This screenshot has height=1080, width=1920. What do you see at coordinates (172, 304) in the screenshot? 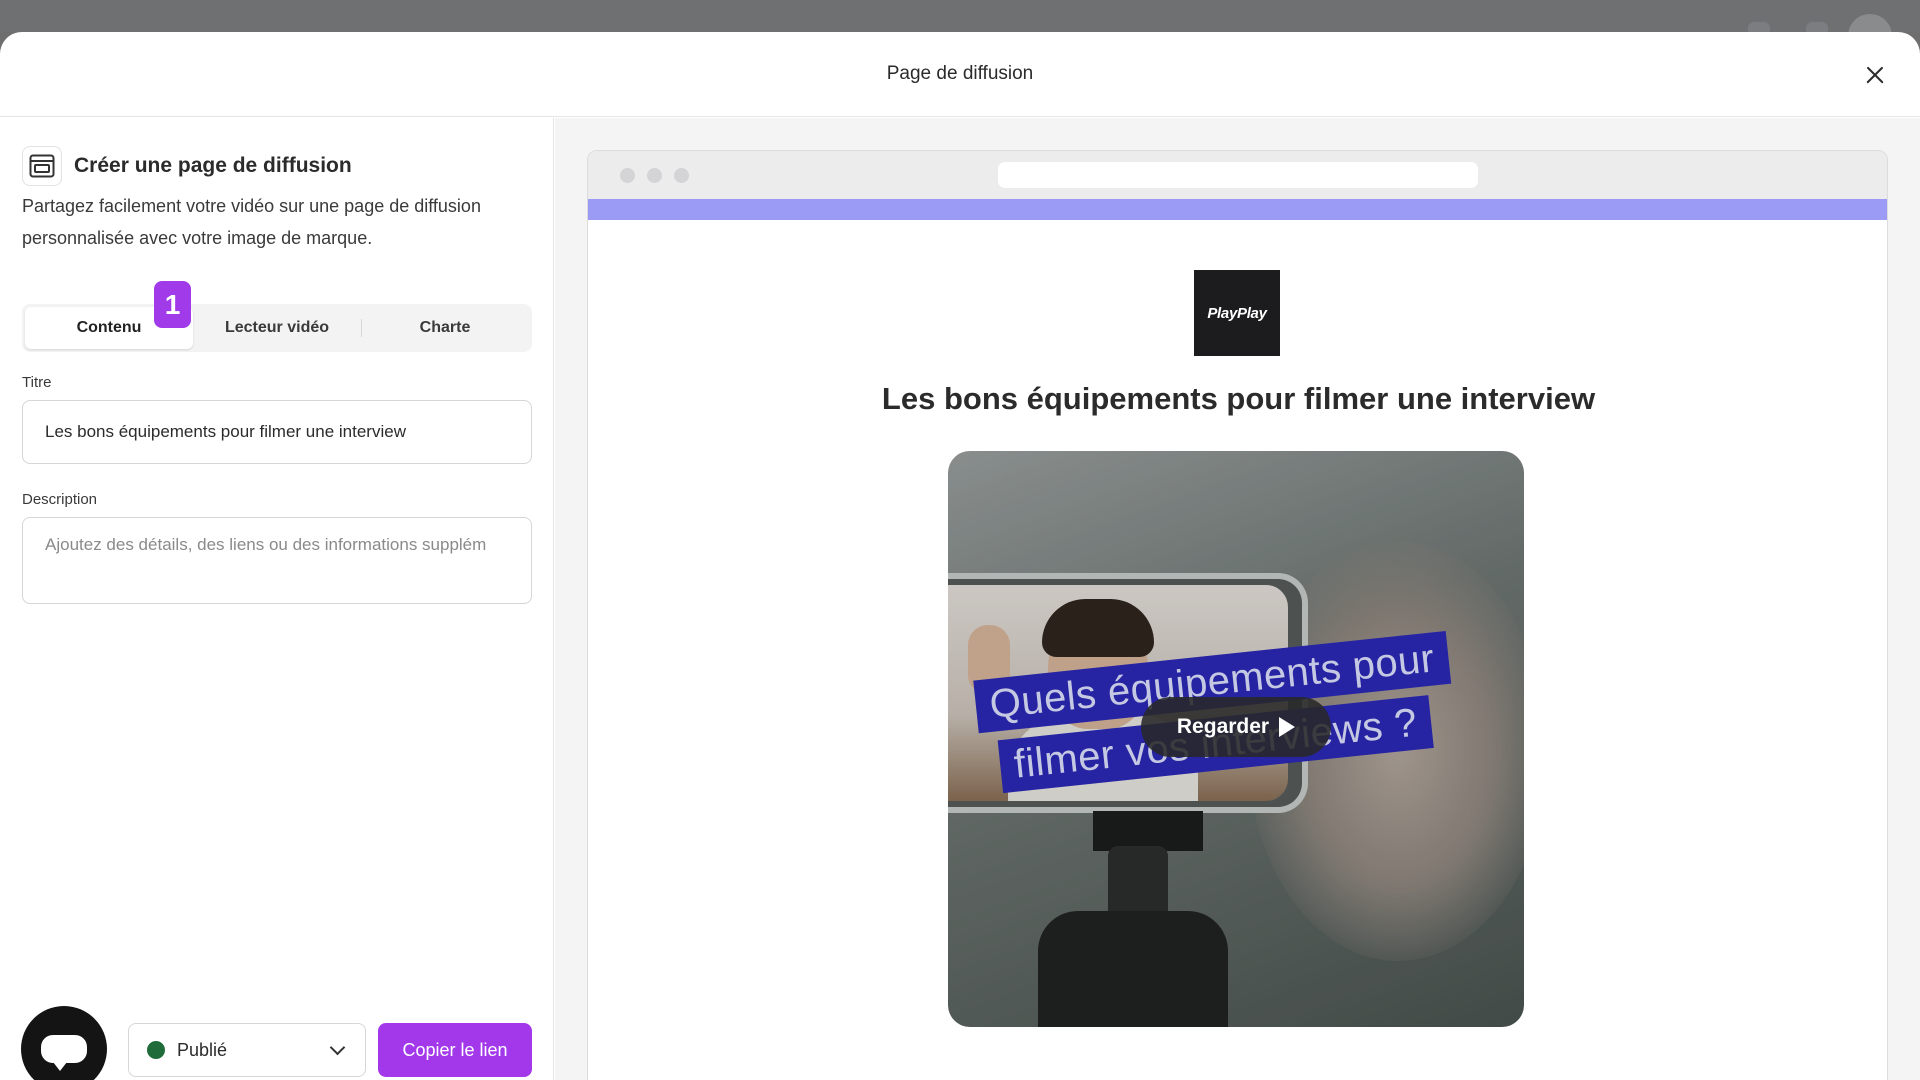
I see `step-badge: 1` at bounding box center [172, 304].